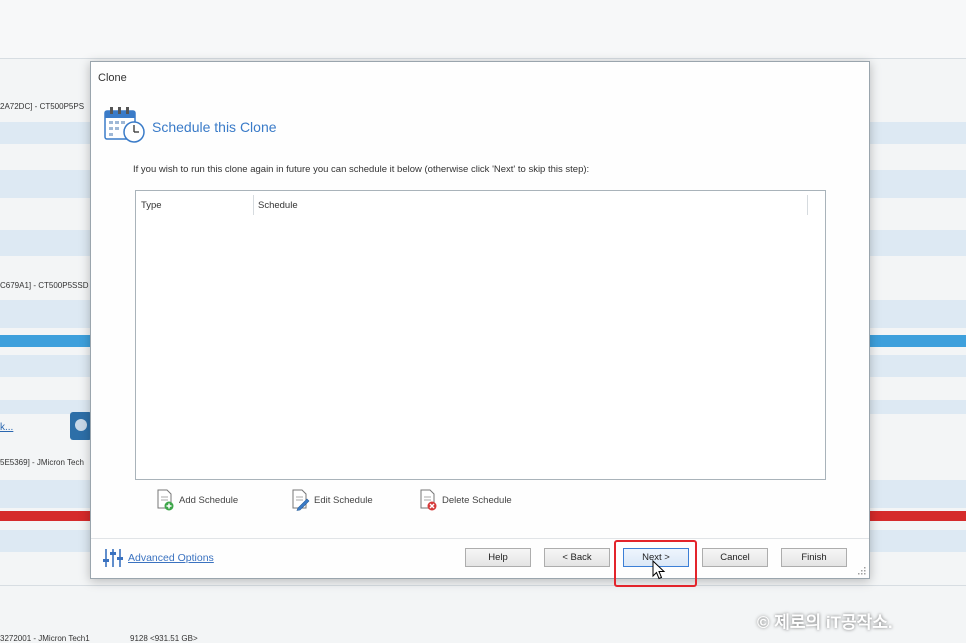  I want to click on background-disk-row-1: 2A72DC] - CT500P5PS, so click(42, 106).